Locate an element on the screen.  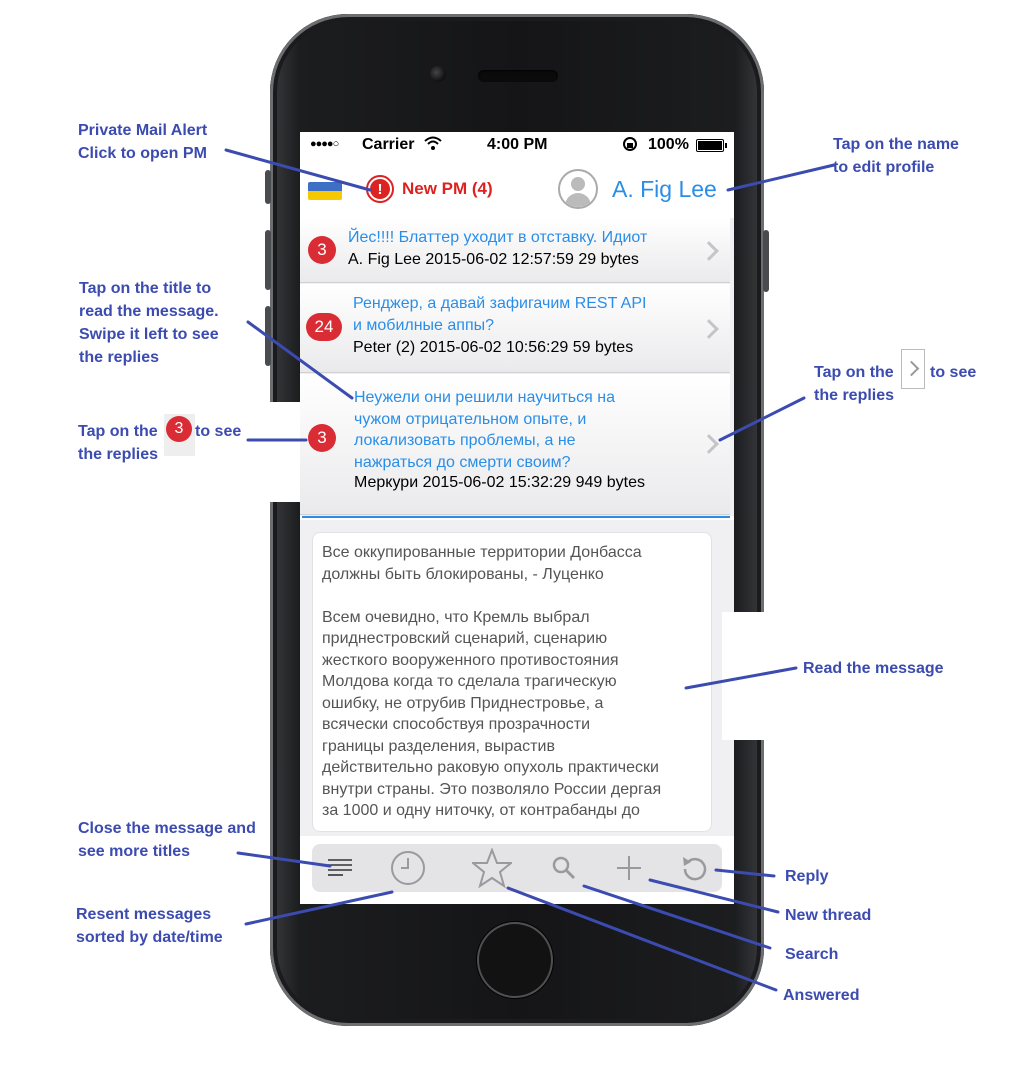
annotation-chevron-pre: Tap on the is located at coordinates (854, 372).